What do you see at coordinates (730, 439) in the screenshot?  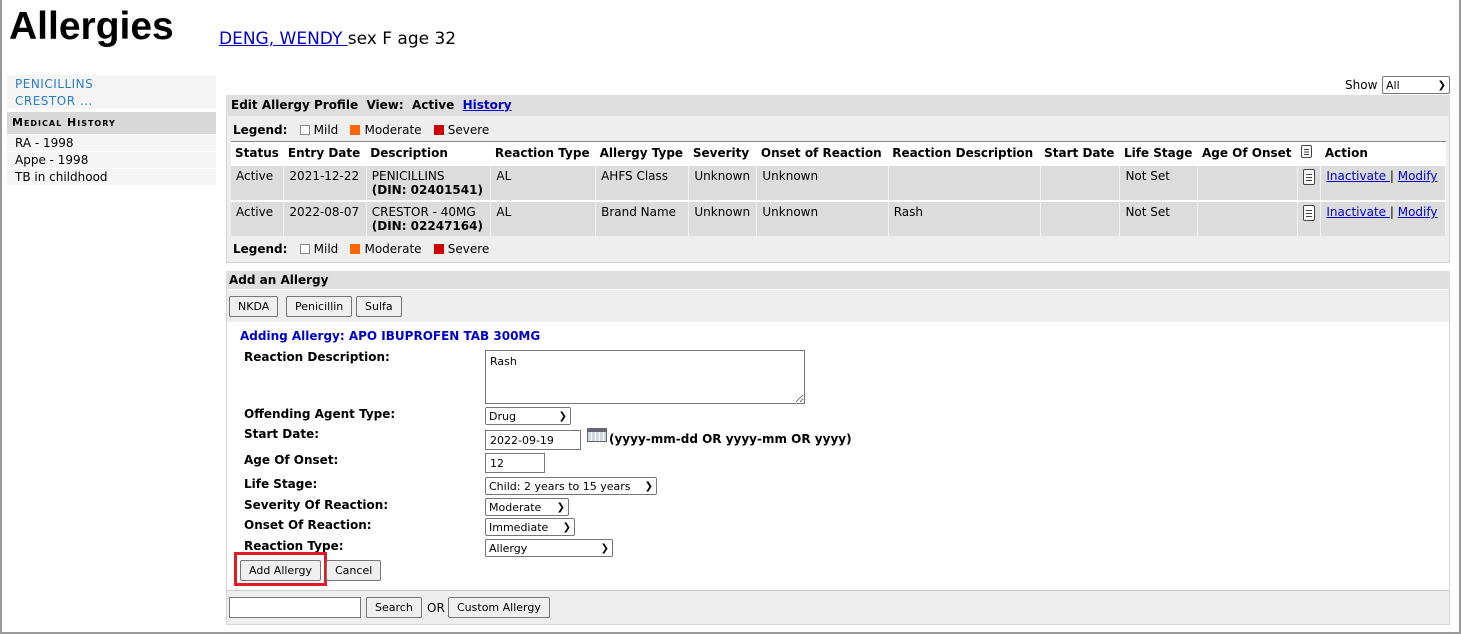 I see `date-format-hint: (yyyy-mm-dd OR yyyy-mm OR yyyy)` at bounding box center [730, 439].